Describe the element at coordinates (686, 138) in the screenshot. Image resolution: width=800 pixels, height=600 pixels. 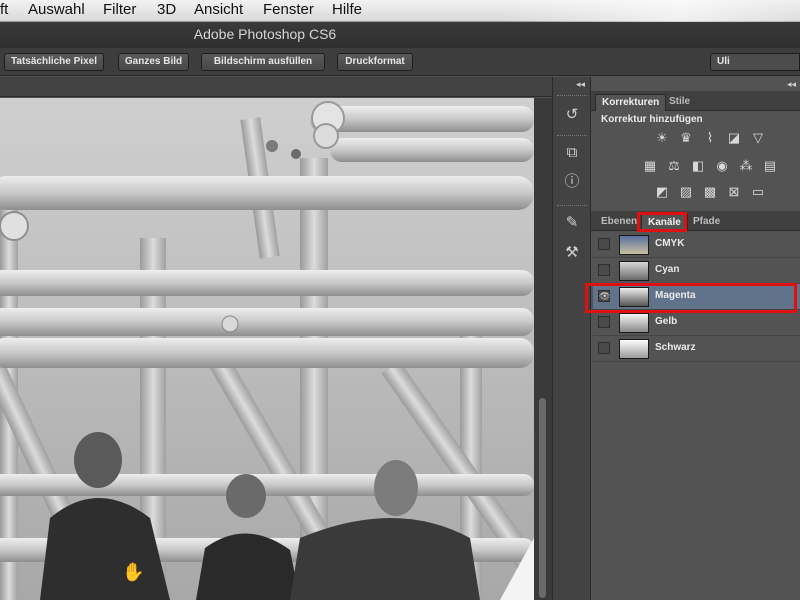
I see `levels-icon: ♛` at that location.